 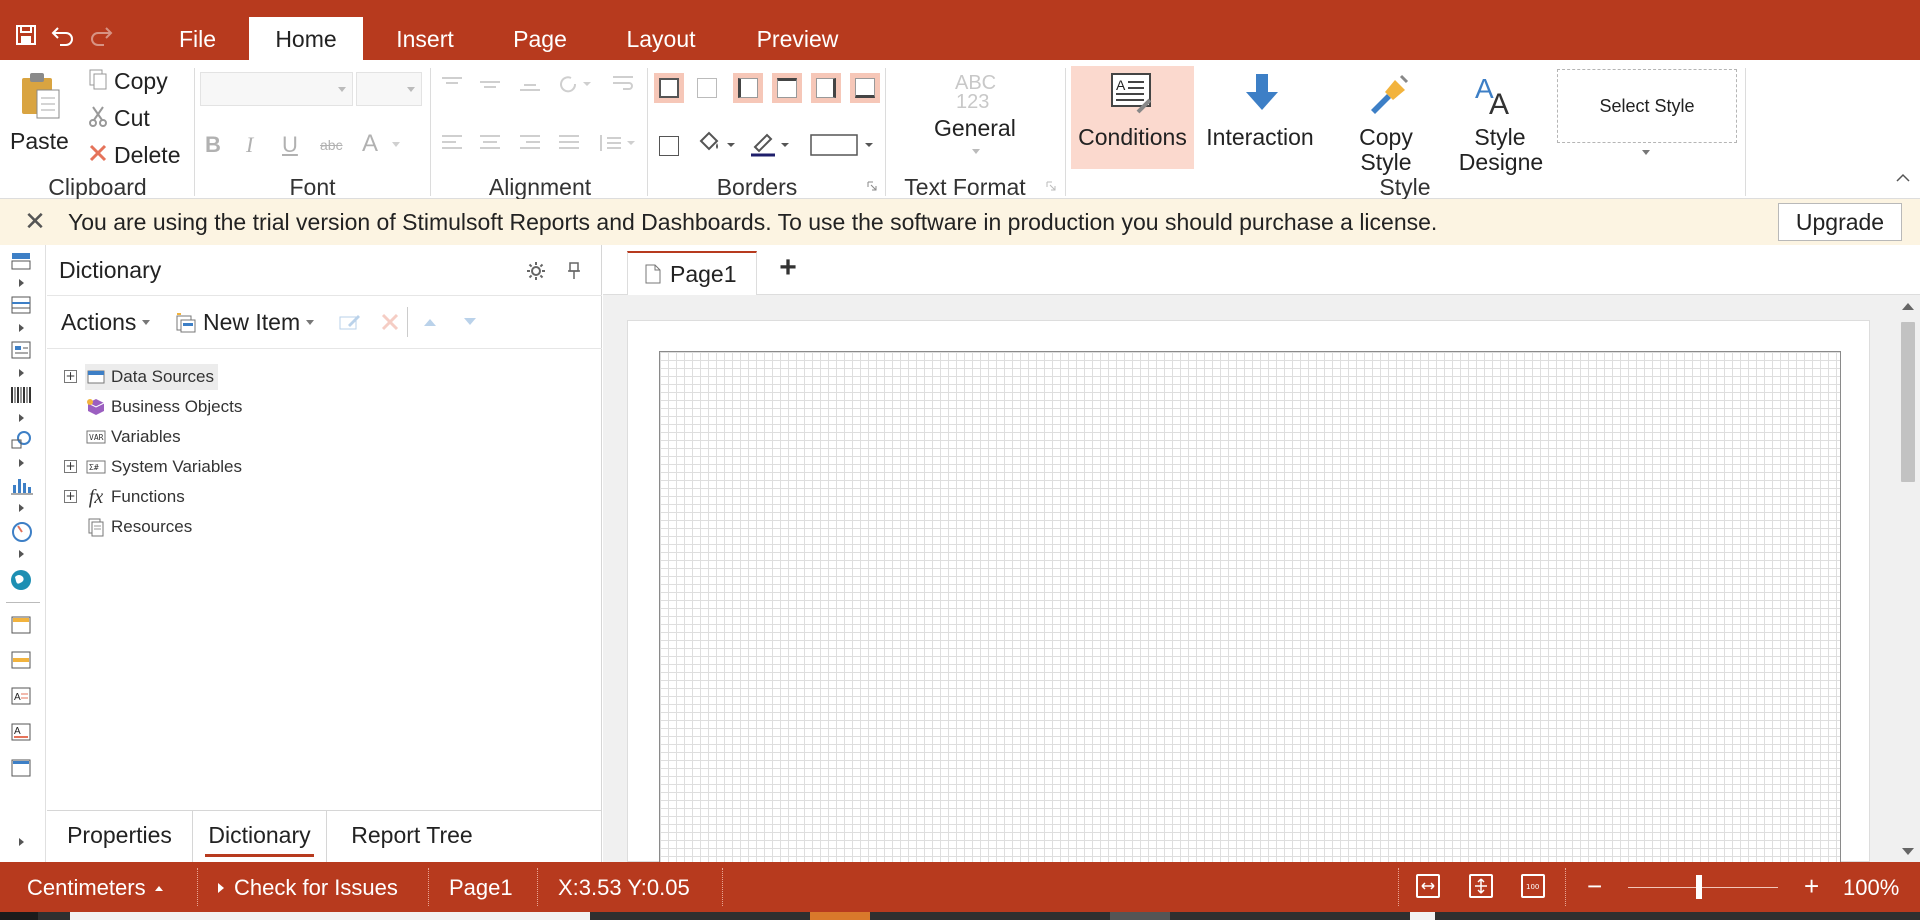 What do you see at coordinates (259, 837) in the screenshot?
I see `tab-dictionary: Dictionary` at bounding box center [259, 837].